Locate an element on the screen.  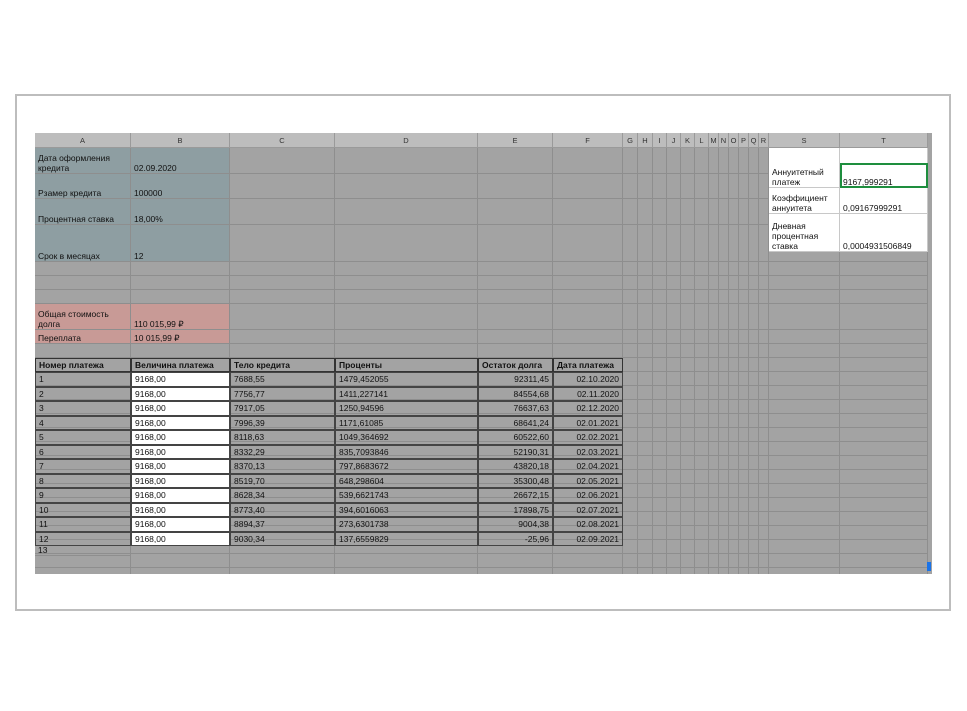
table-cell: 02.04.2021 is located at coordinates (588, 466).